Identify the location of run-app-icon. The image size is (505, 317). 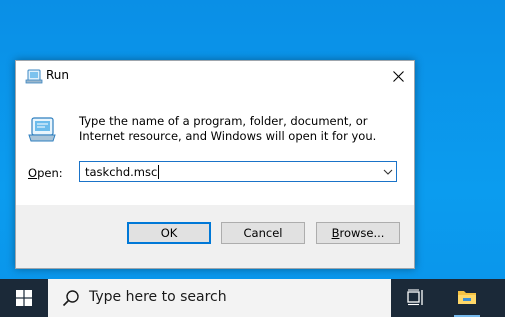
(34, 76).